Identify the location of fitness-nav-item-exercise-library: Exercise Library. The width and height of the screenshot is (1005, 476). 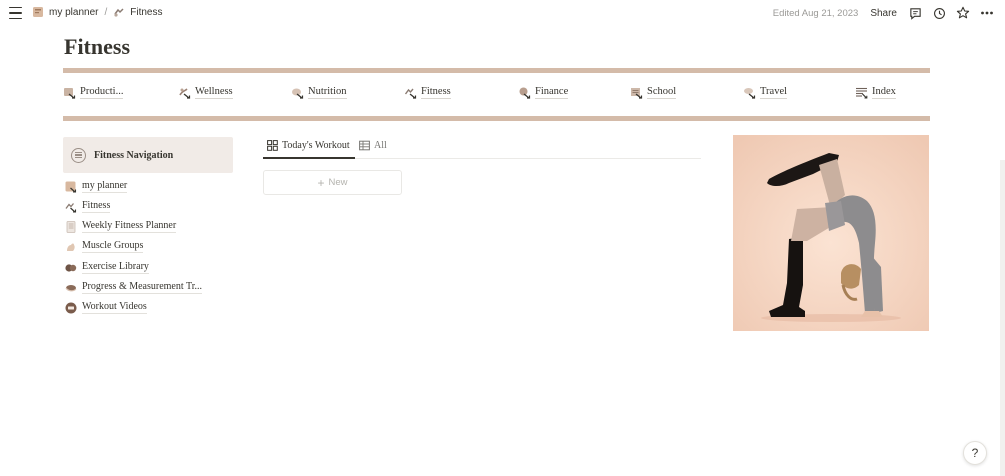
(107, 267).